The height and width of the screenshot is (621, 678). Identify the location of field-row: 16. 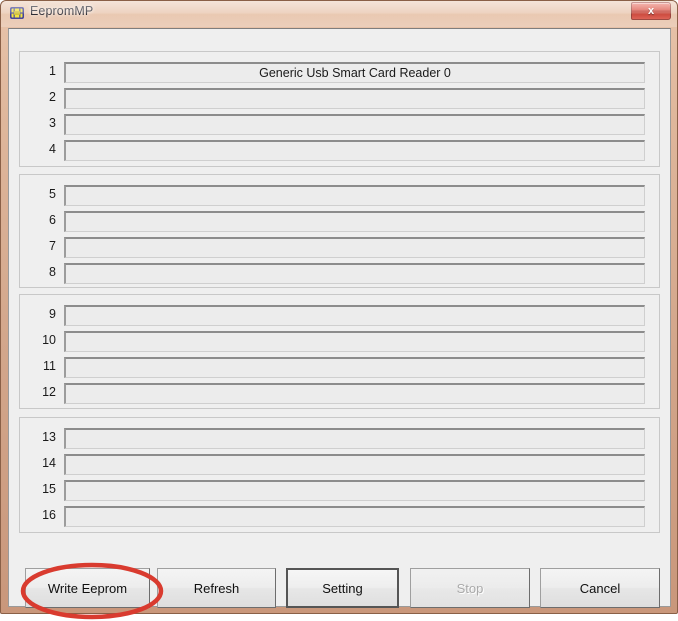
(339, 517).